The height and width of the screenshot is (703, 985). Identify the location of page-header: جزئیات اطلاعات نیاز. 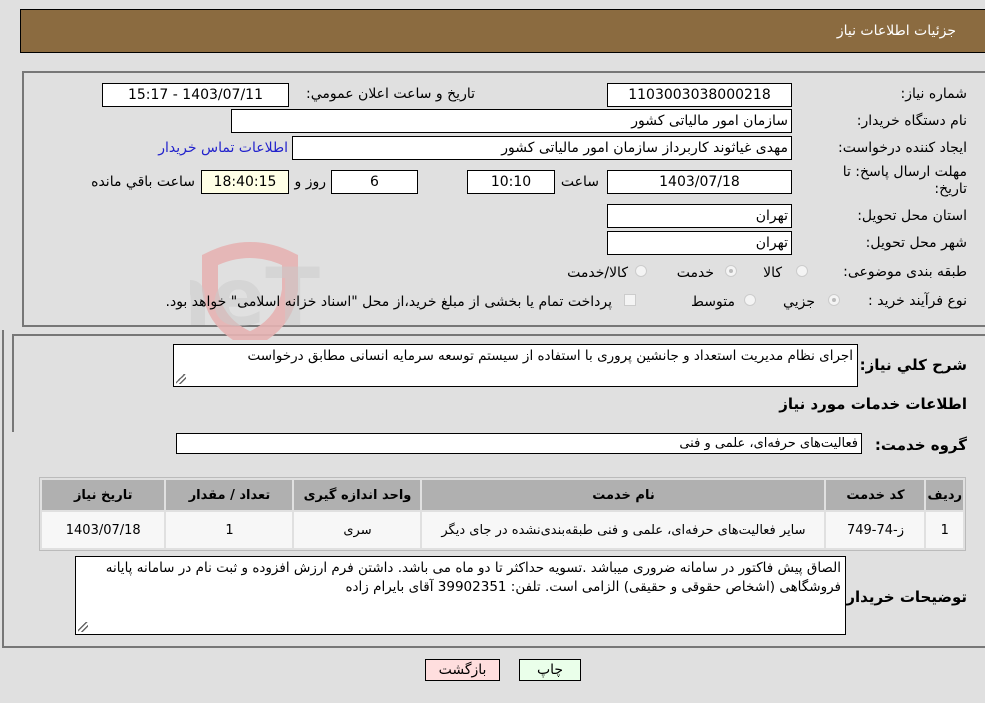
(502, 31).